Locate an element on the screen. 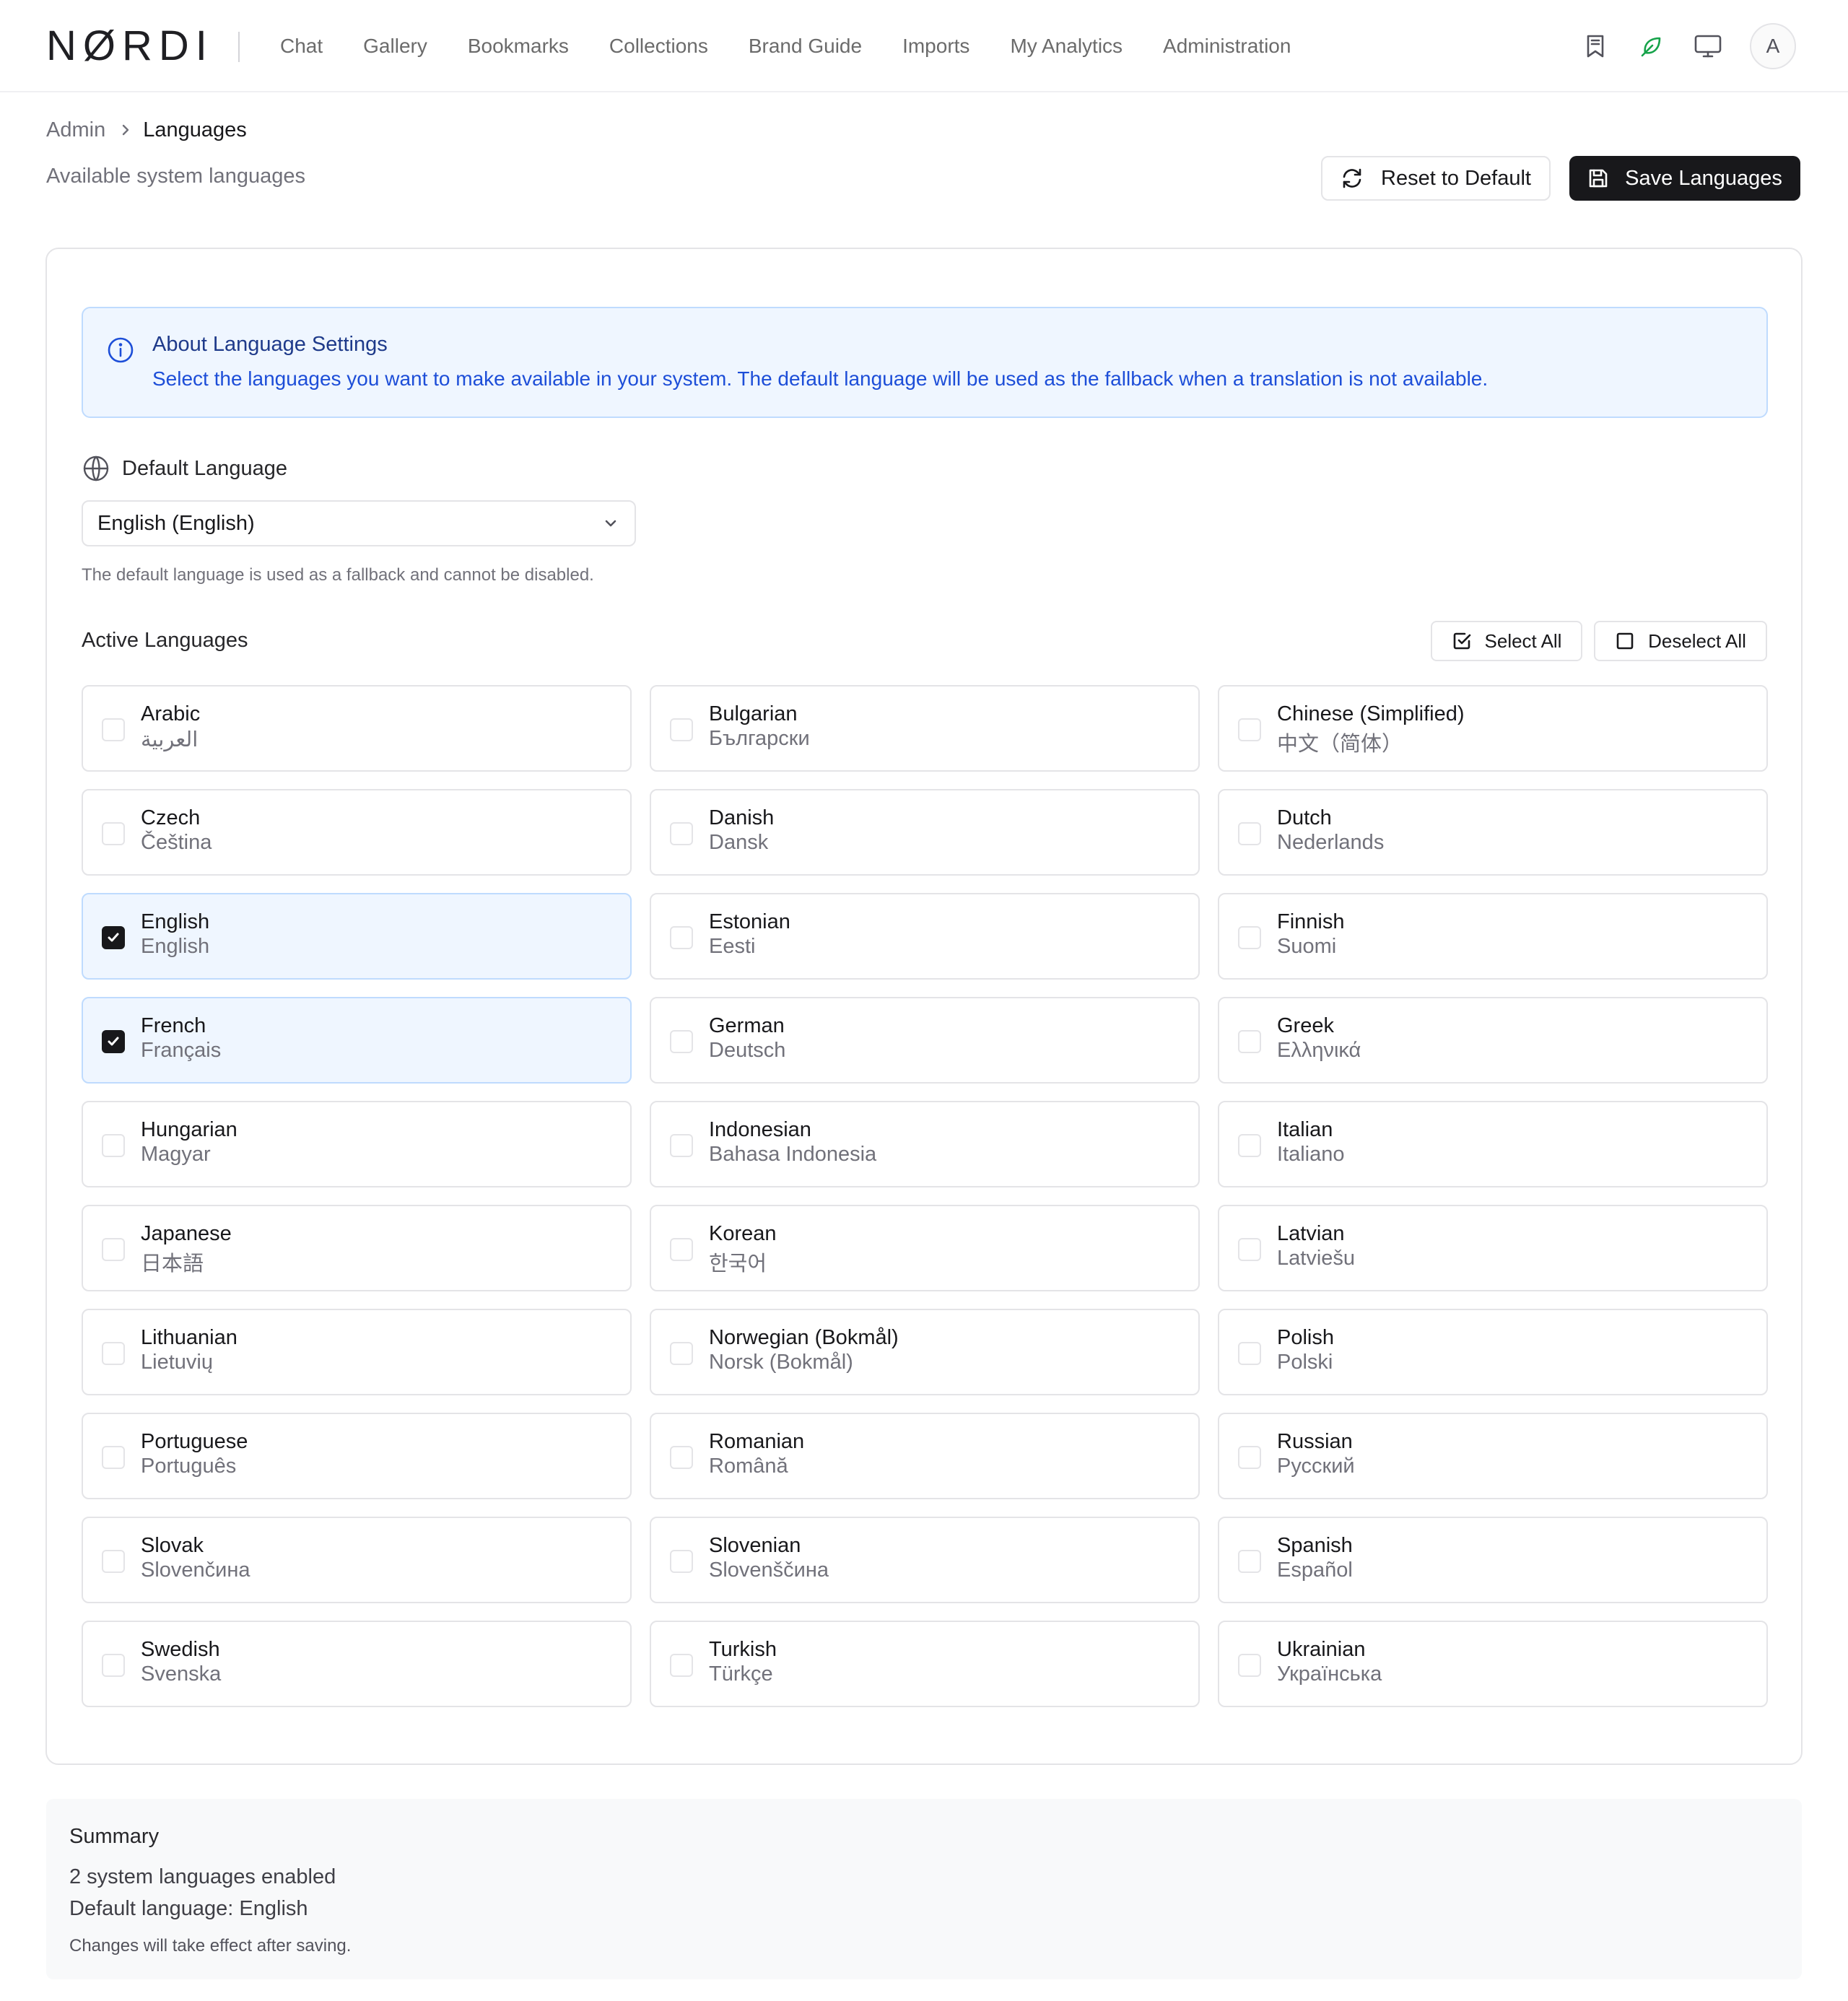 The width and height of the screenshot is (1848, 2001). language-option-chinese-simplified: Chinese (Simplified) 中文（简体） is located at coordinates (1493, 728).